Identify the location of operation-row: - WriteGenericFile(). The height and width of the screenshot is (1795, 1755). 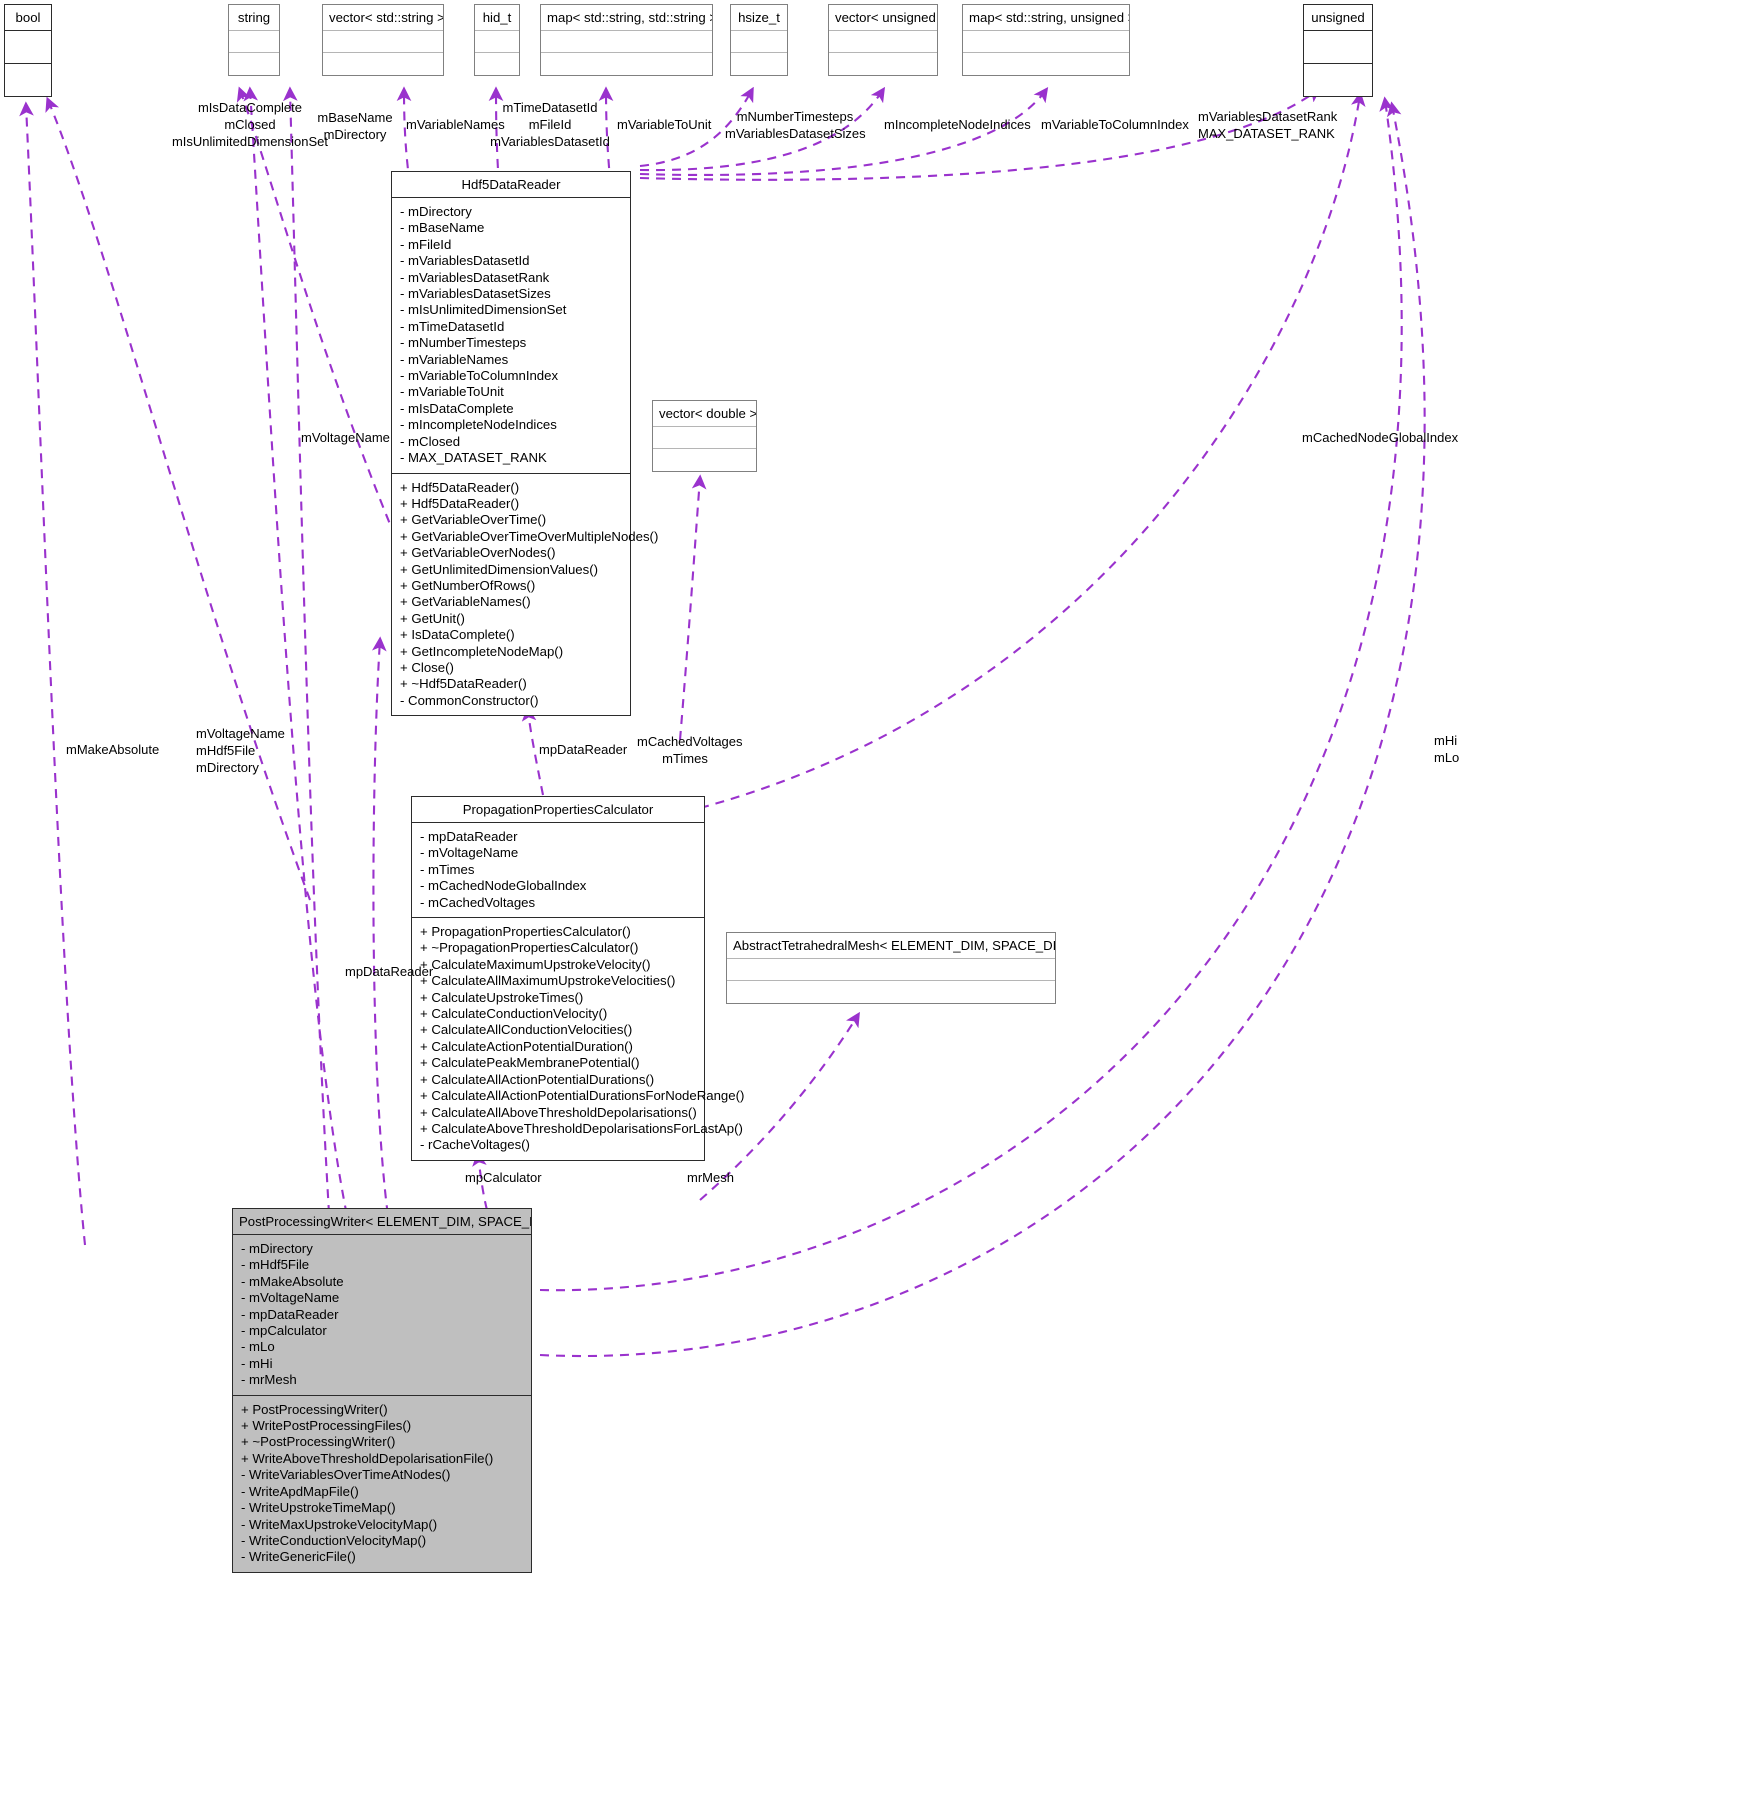
(298, 1557).